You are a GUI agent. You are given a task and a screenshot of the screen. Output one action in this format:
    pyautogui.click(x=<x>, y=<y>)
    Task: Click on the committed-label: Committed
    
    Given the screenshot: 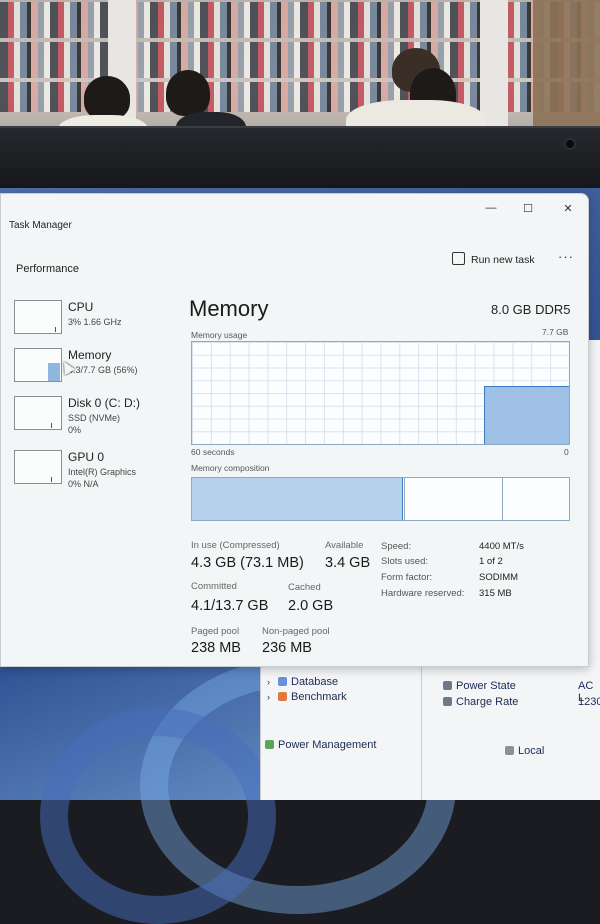 What is the action you would take?
    pyautogui.click(x=214, y=586)
    